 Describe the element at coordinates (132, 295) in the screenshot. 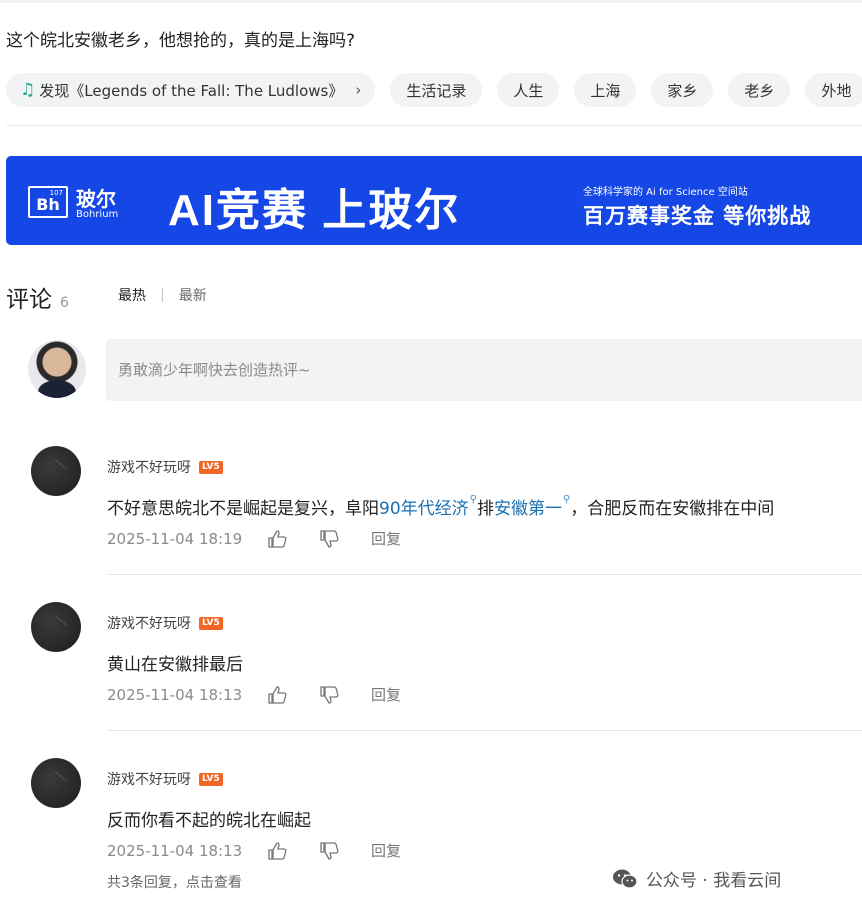

I see `sort-hot-tab: 最热` at that location.